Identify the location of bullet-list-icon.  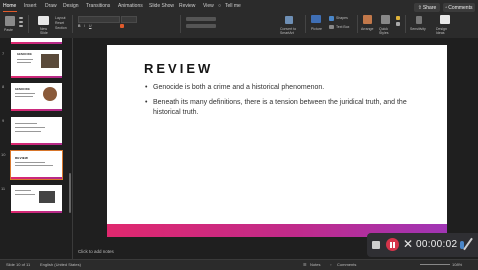
(201, 19).